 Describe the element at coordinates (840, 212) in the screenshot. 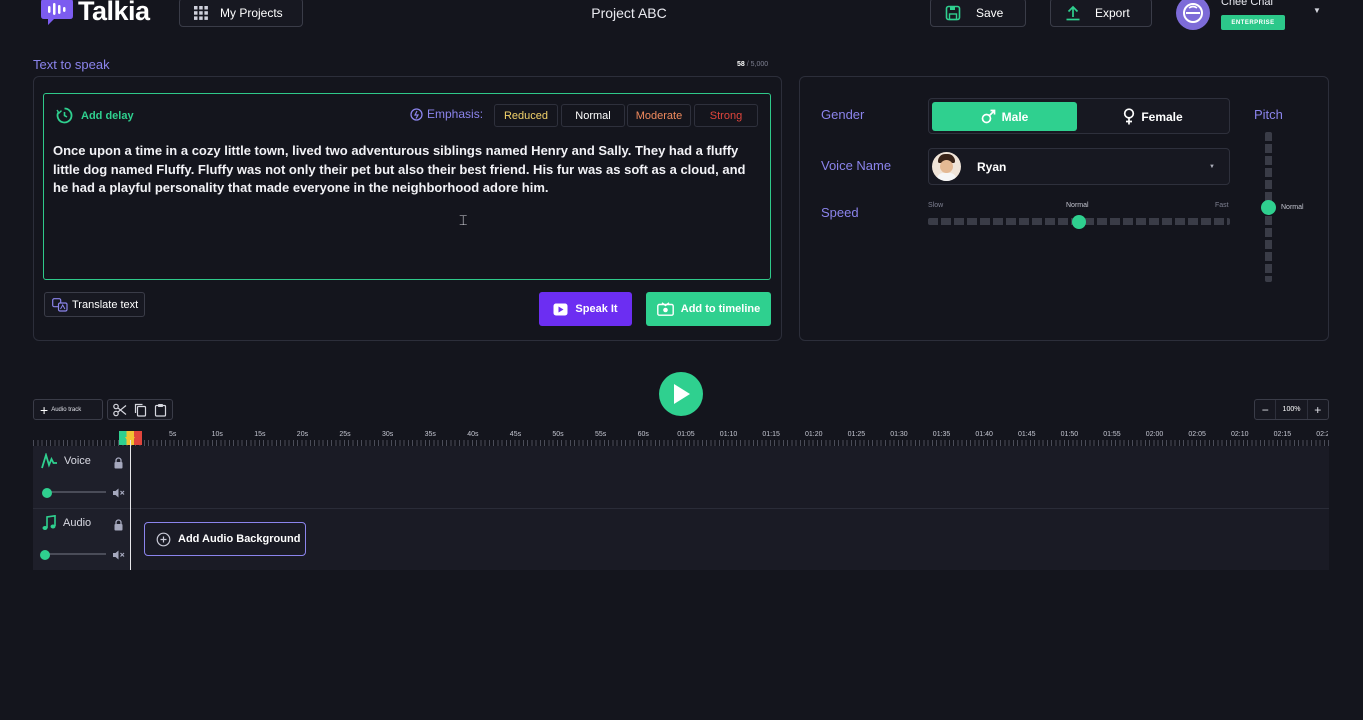

I see `speed-label: Speed` at that location.